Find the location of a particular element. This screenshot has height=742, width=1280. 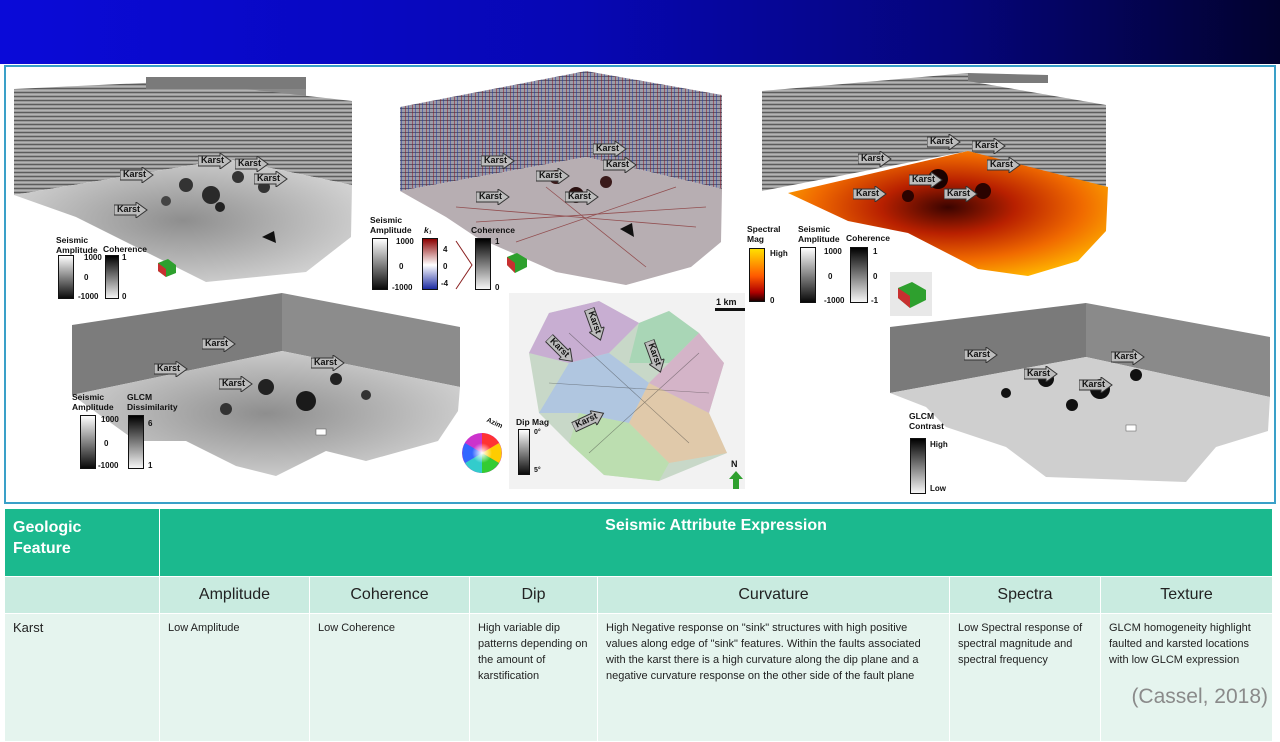

panel-d-amplitude-max: 1000 is located at coordinates (110, 419).